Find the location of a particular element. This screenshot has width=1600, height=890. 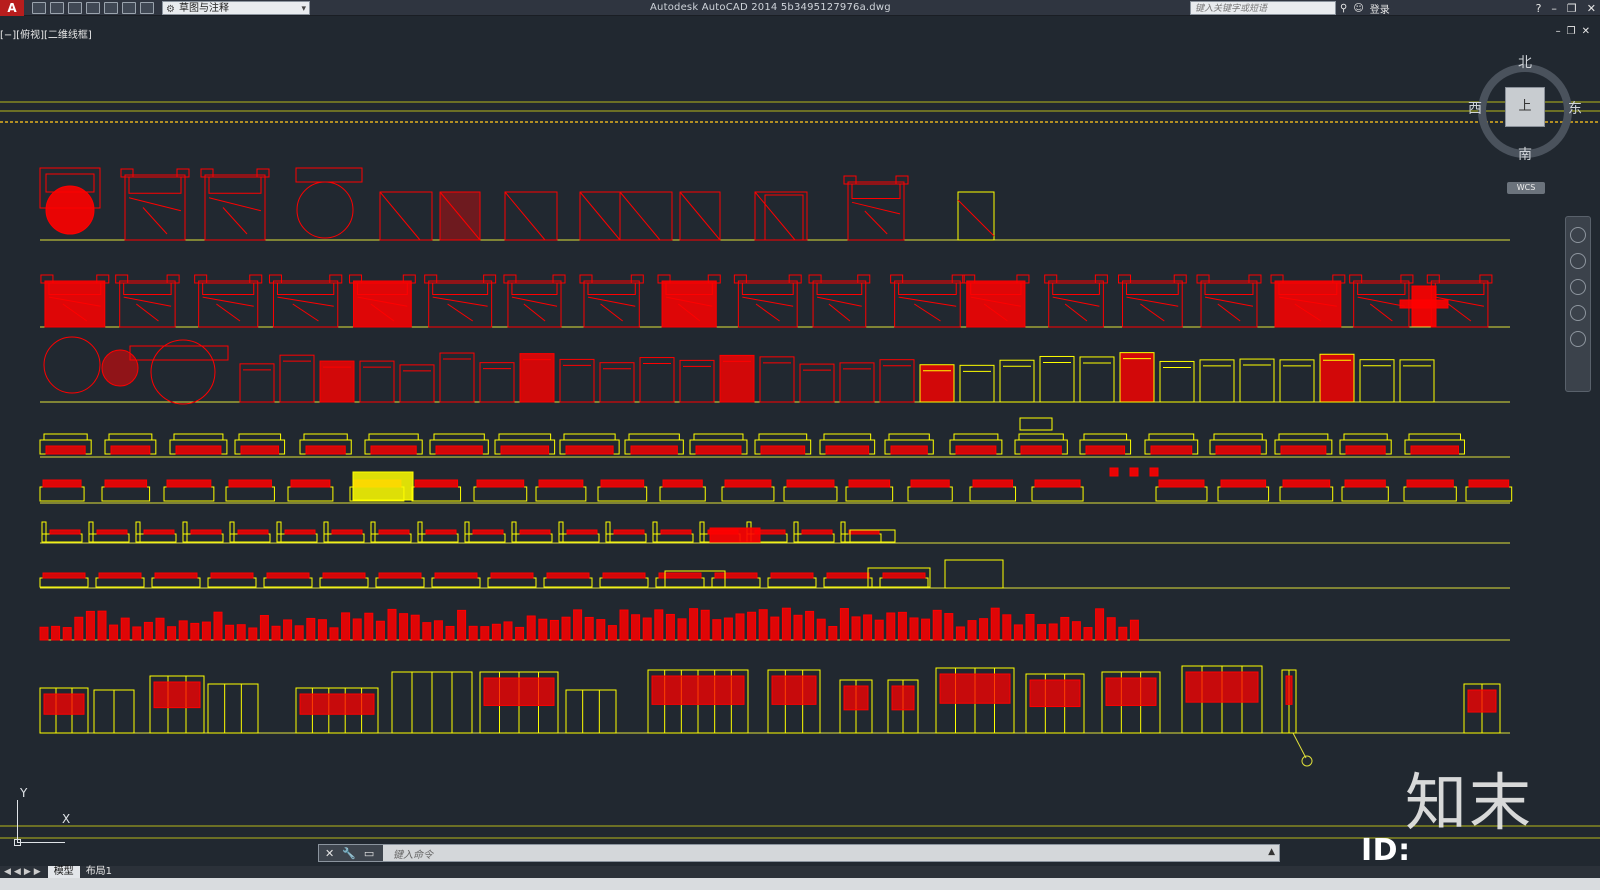

viewport-restore-button: ❐ is located at coordinates (1571, 31).